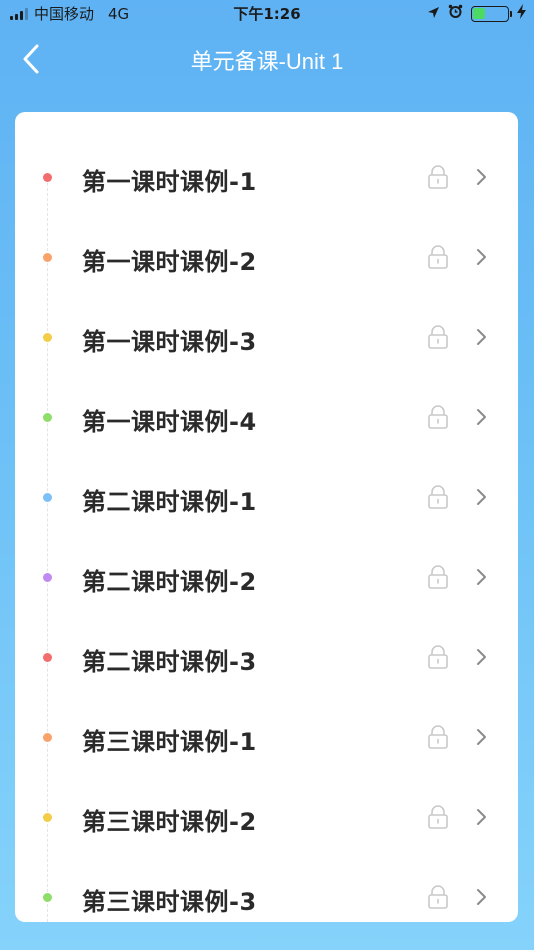 The width and height of the screenshot is (534, 950). Describe the element at coordinates (521, 13) in the screenshot. I see `charging-bolt-icon` at that location.